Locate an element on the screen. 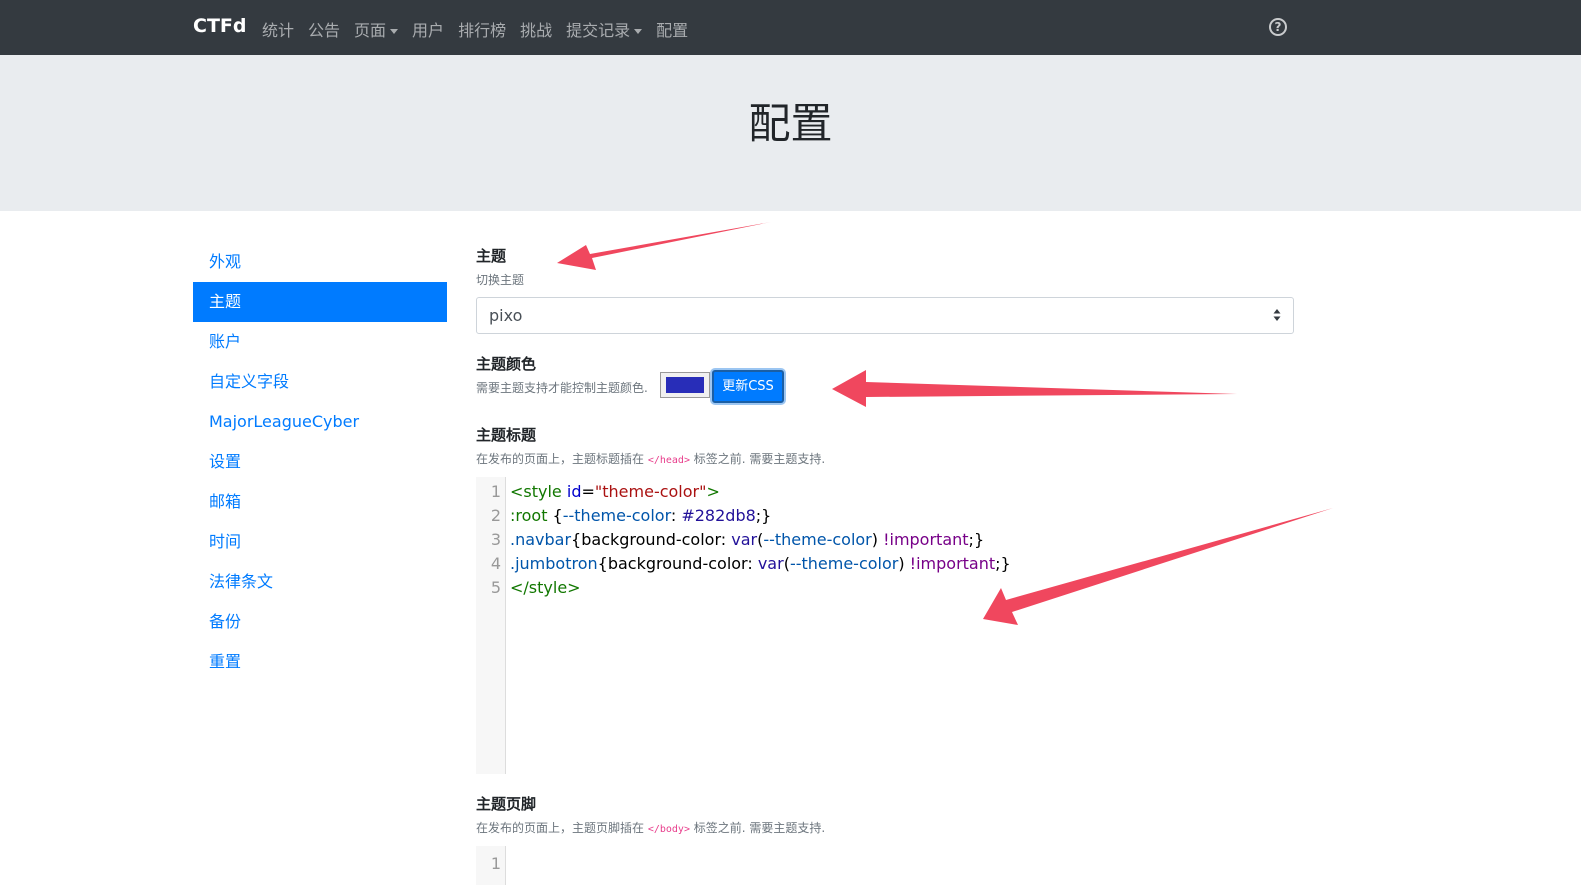 The height and width of the screenshot is (885, 1581). top-navbar: CTFd 统计 公告 页面 用户 排行榜 挑战 提交记录 配置 ? is located at coordinates (790, 27).